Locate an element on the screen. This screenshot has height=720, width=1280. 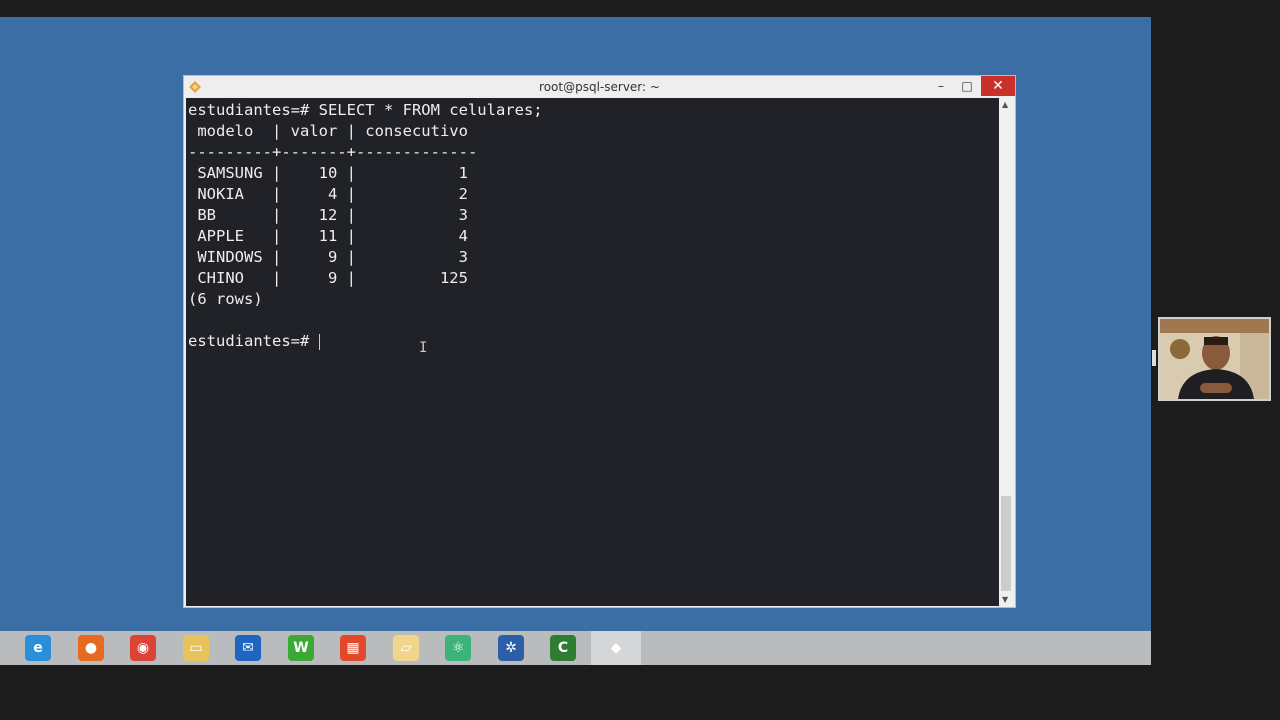
terminal-line: SAMSUNG | 10 | 1 is located at coordinates (328, 173).